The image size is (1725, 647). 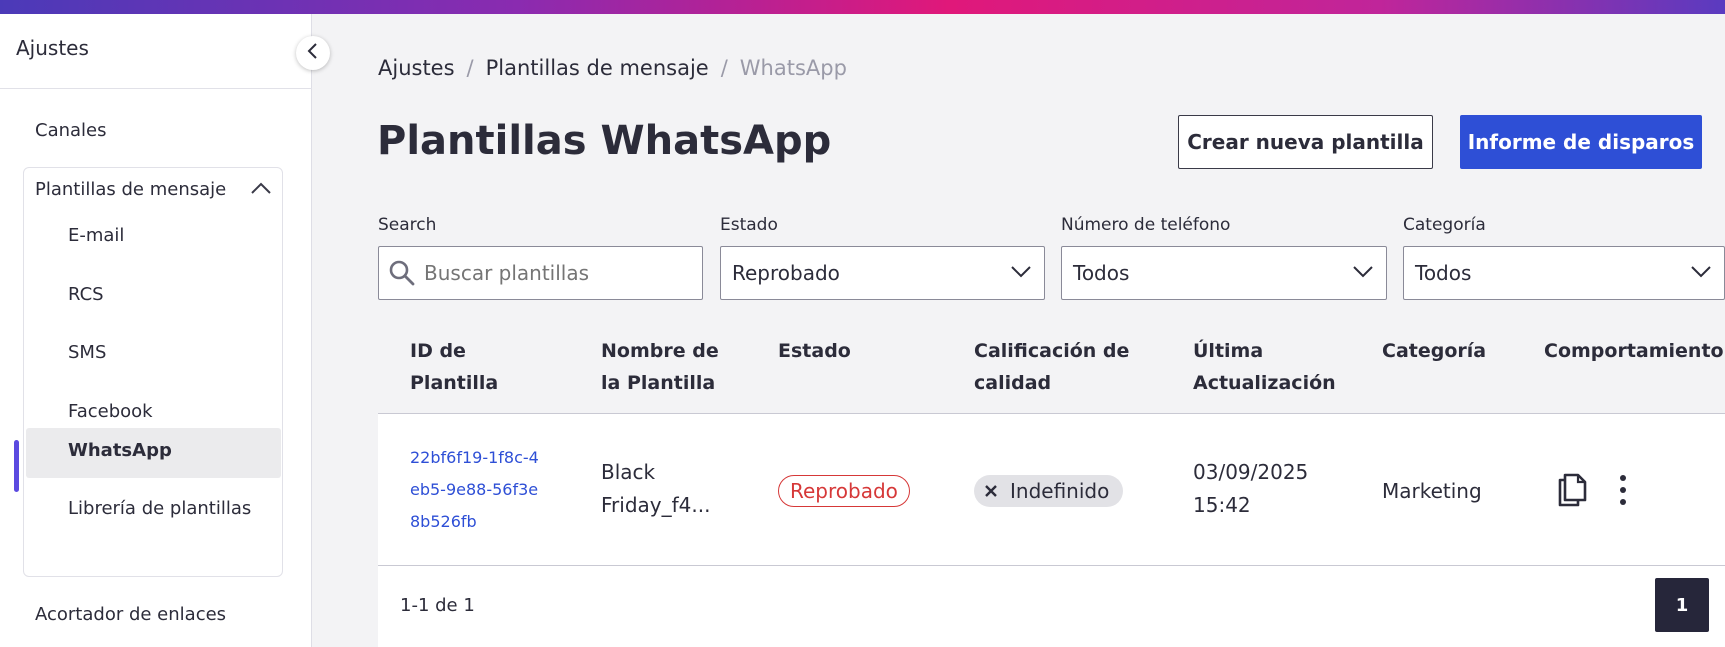 I want to click on breadcrumb-item-ajustes: Ajustes, so click(x=416, y=68).